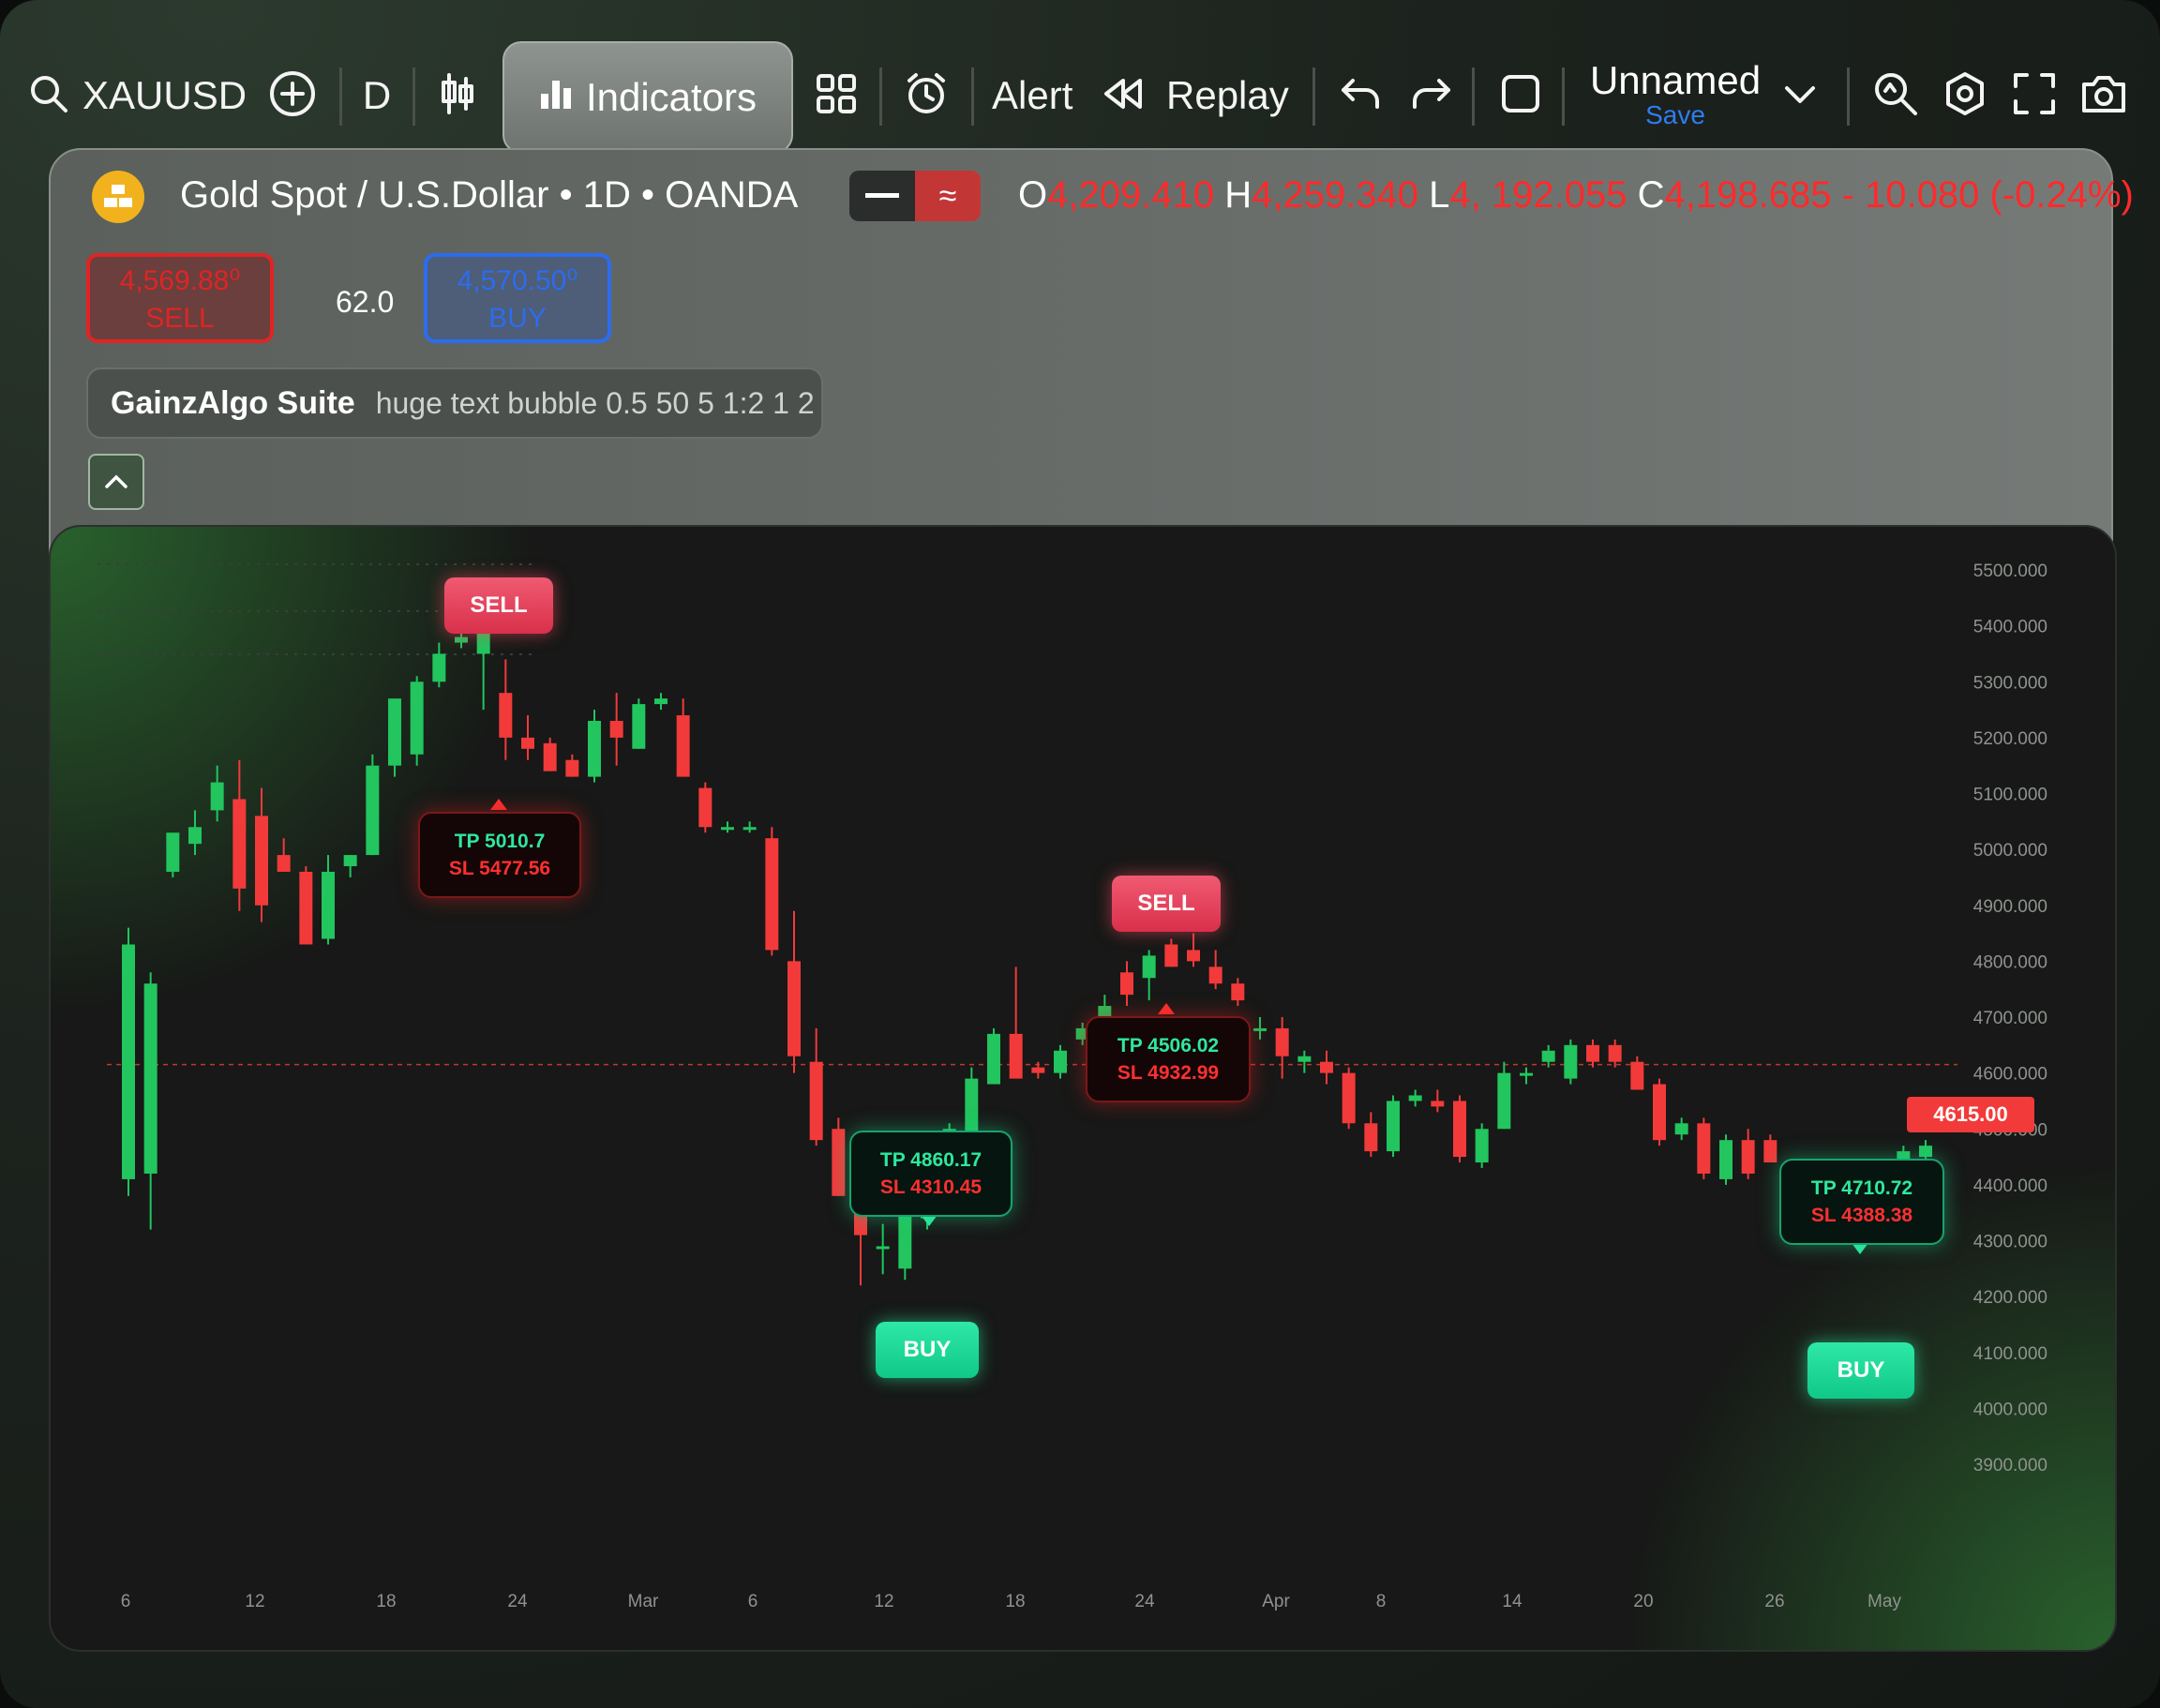 The image size is (2160, 1708). Describe the element at coordinates (457, 95) in the screenshot. I see `chart-type-button` at that location.